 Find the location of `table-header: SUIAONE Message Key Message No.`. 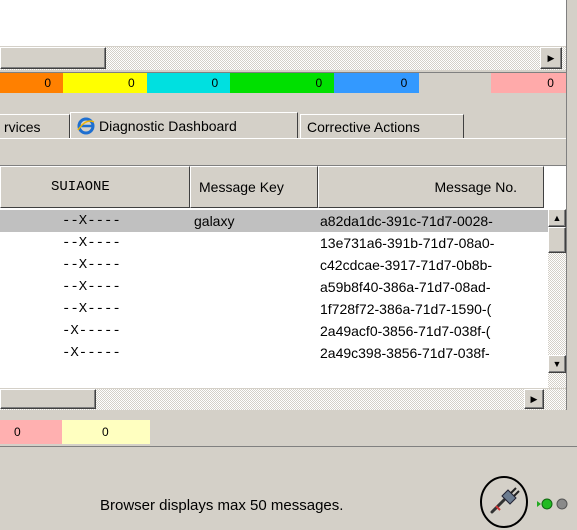

table-header: SUIAONE Message Key Message No. is located at coordinates (283, 187).